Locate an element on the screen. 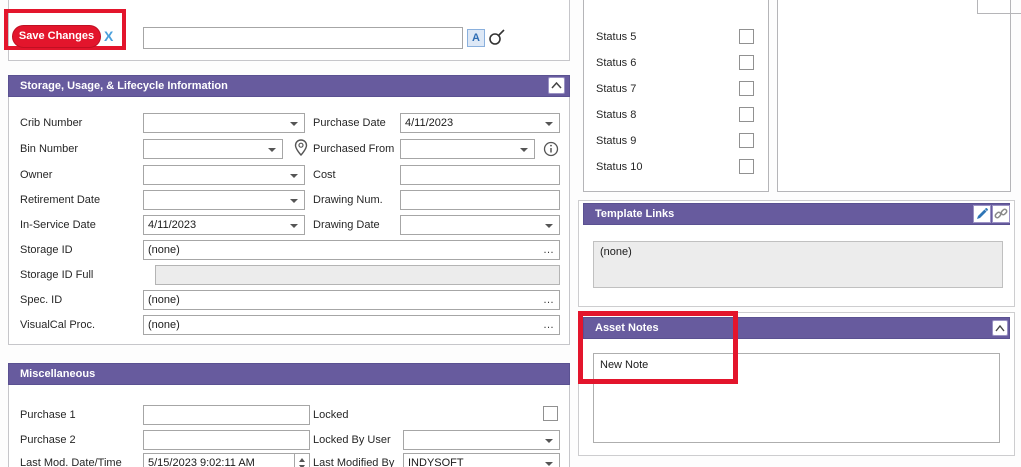 This screenshot has height=467, width=1021. search-input is located at coordinates (303, 38).